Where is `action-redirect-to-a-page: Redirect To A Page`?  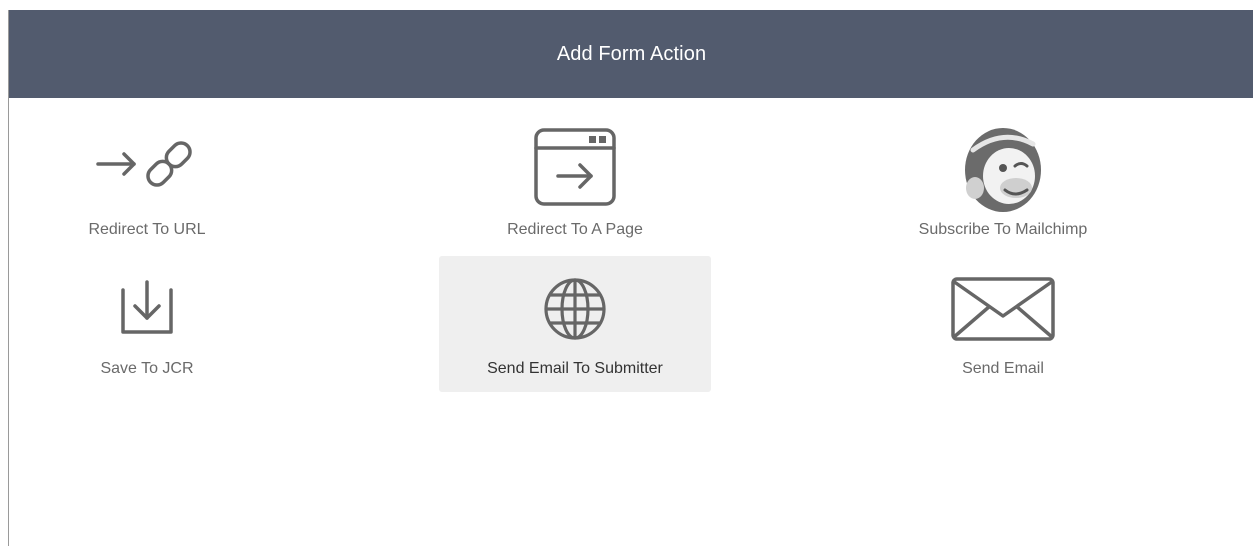 action-redirect-to-a-page: Redirect To A Page is located at coordinates (575, 176).